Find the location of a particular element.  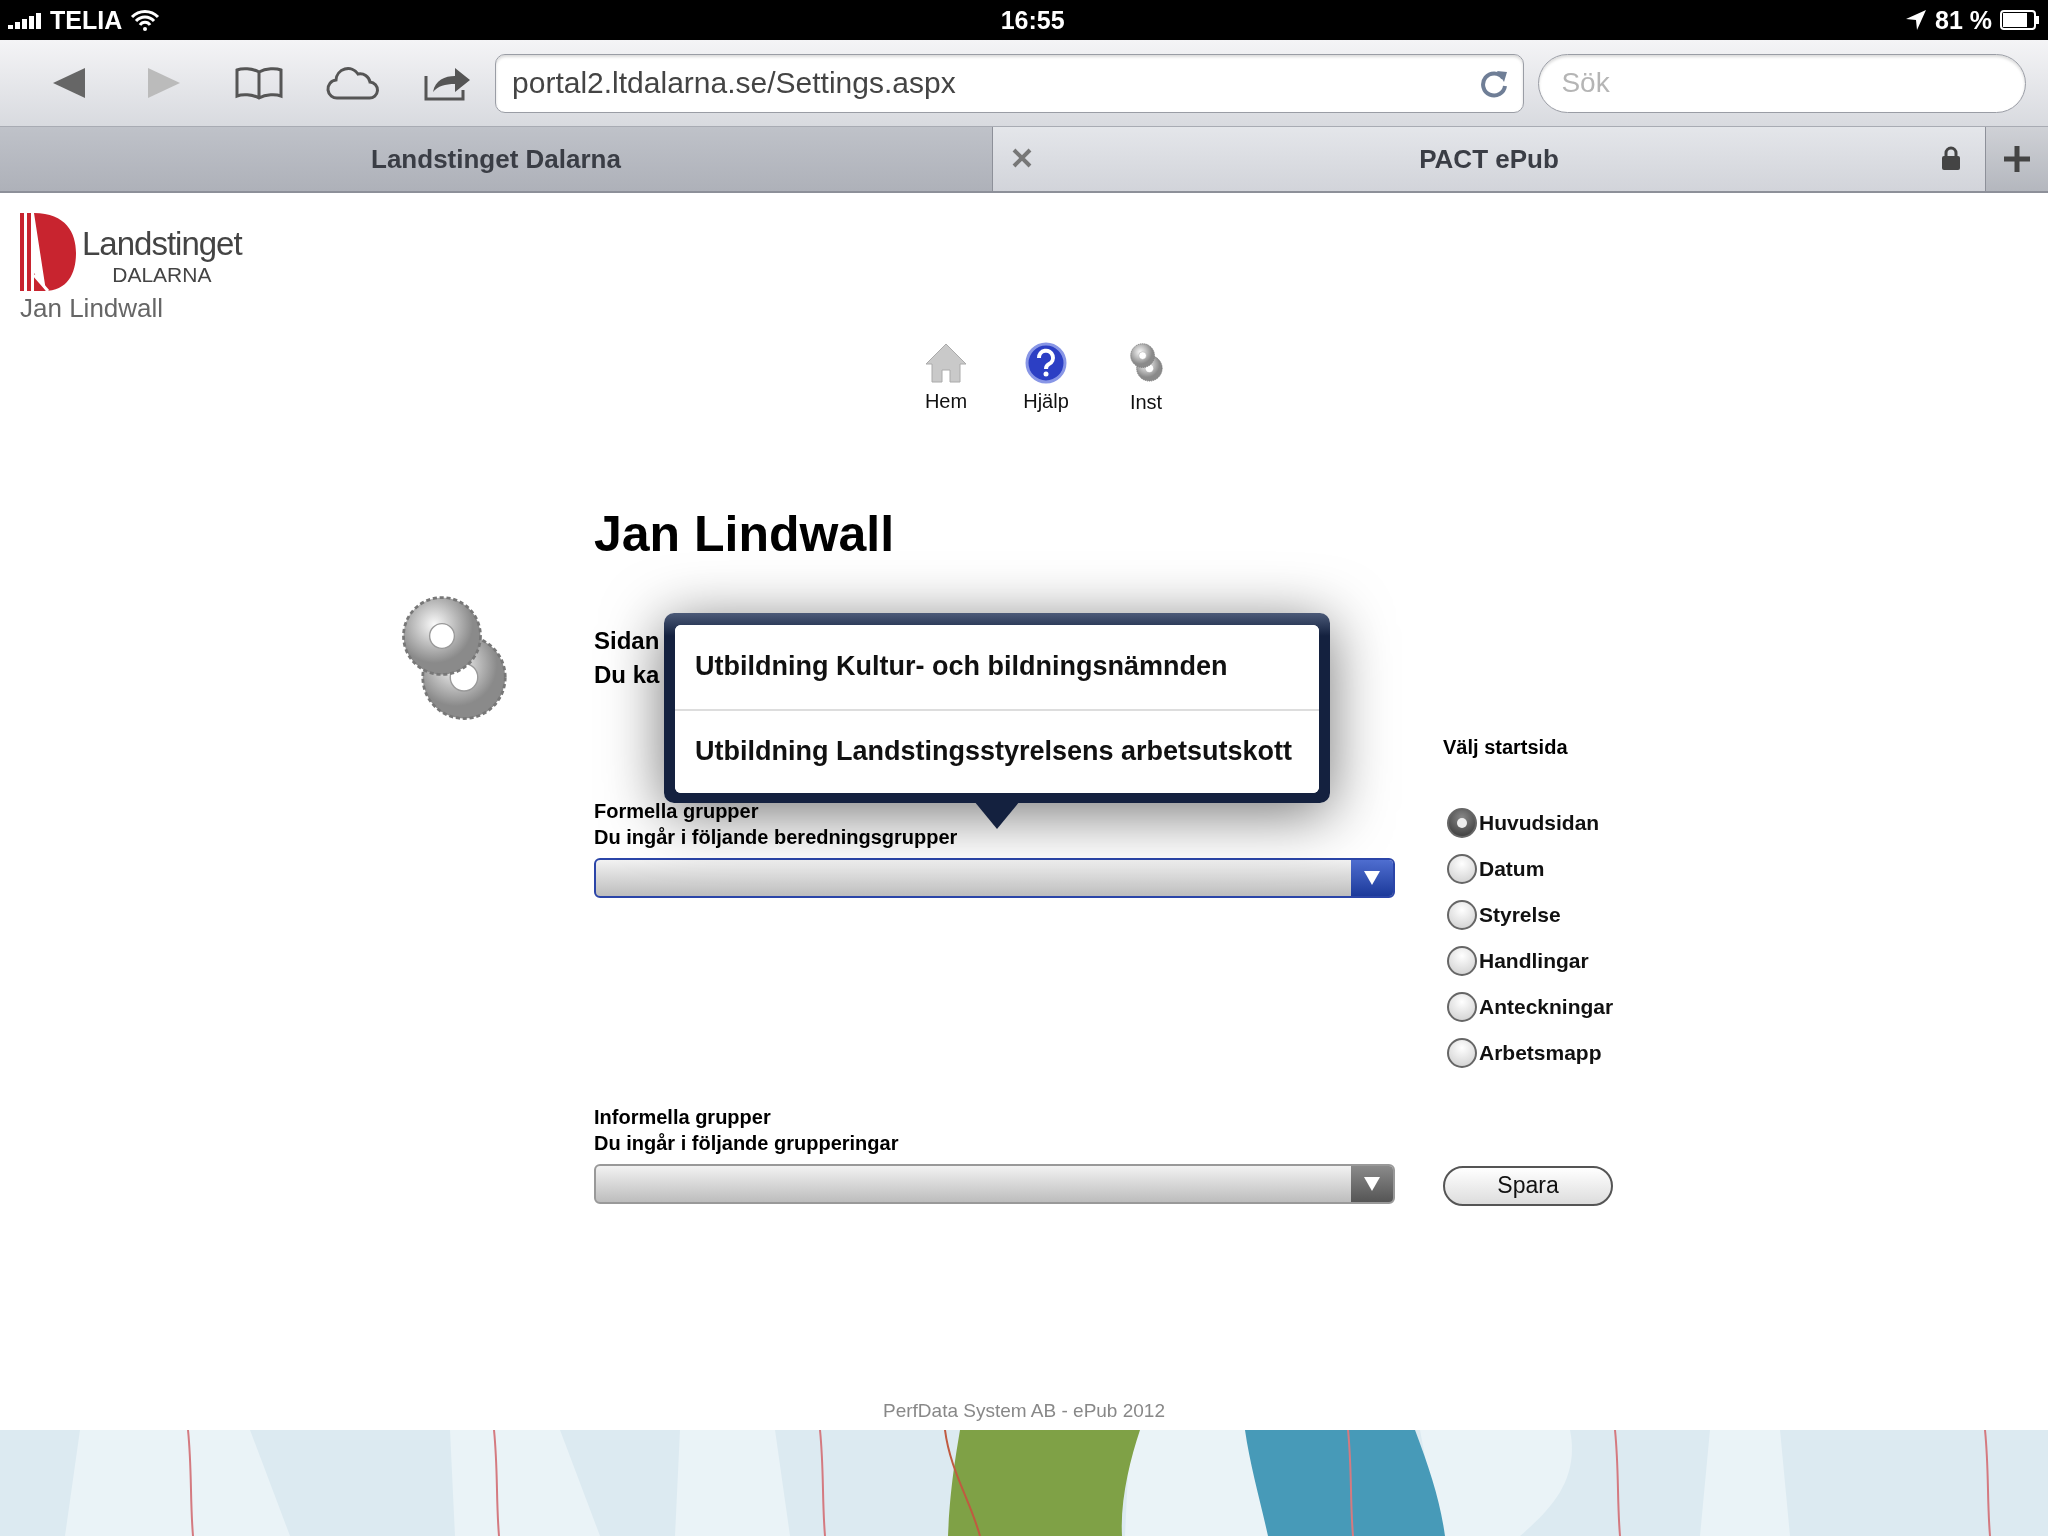

group-heading: Informella grupper is located at coordinates (682, 1117).